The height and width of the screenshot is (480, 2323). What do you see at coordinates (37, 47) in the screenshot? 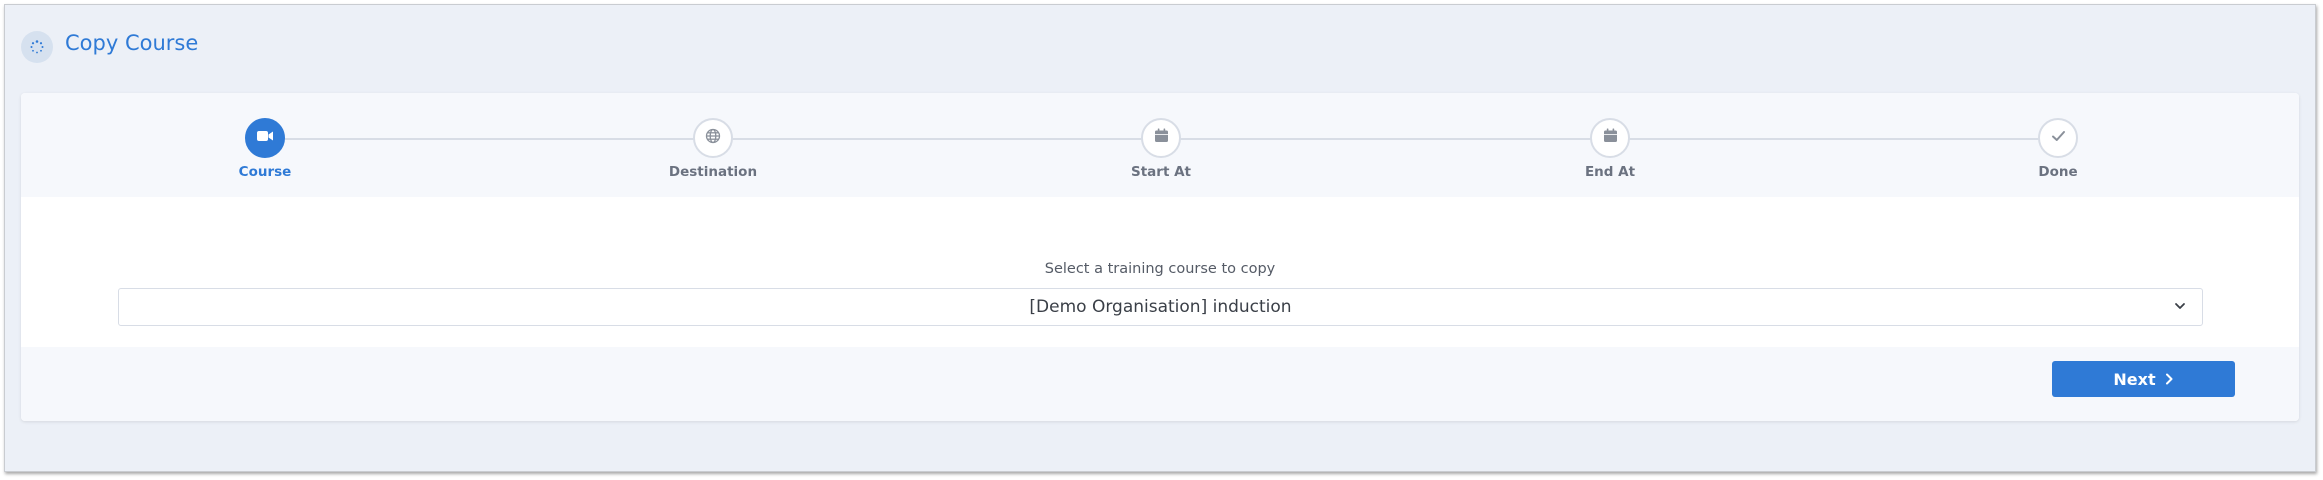
I see `spinner-icon` at bounding box center [37, 47].